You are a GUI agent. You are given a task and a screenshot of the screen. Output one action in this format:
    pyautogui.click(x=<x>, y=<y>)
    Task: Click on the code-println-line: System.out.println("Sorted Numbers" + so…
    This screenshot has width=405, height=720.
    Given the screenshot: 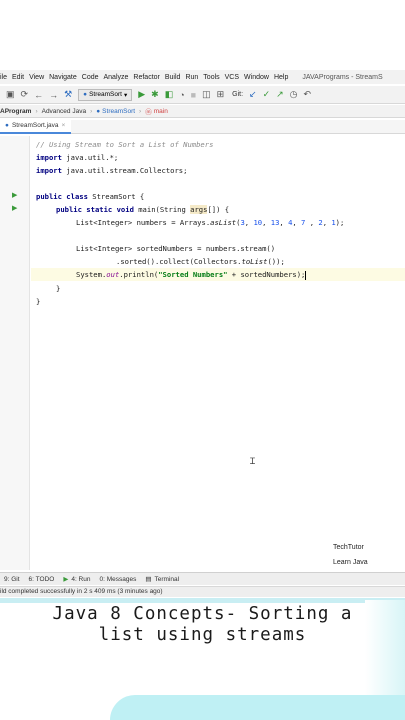 What is the action you would take?
    pyautogui.click(x=218, y=274)
    